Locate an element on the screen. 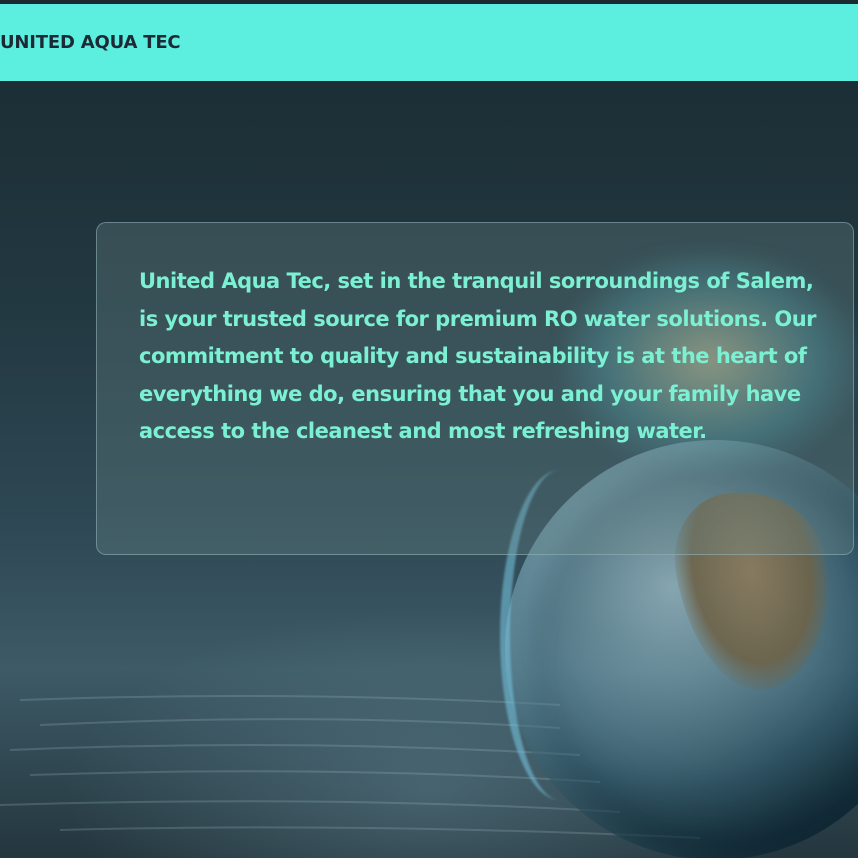  site-header: UNITED AQUA TEC is located at coordinates (429, 42).